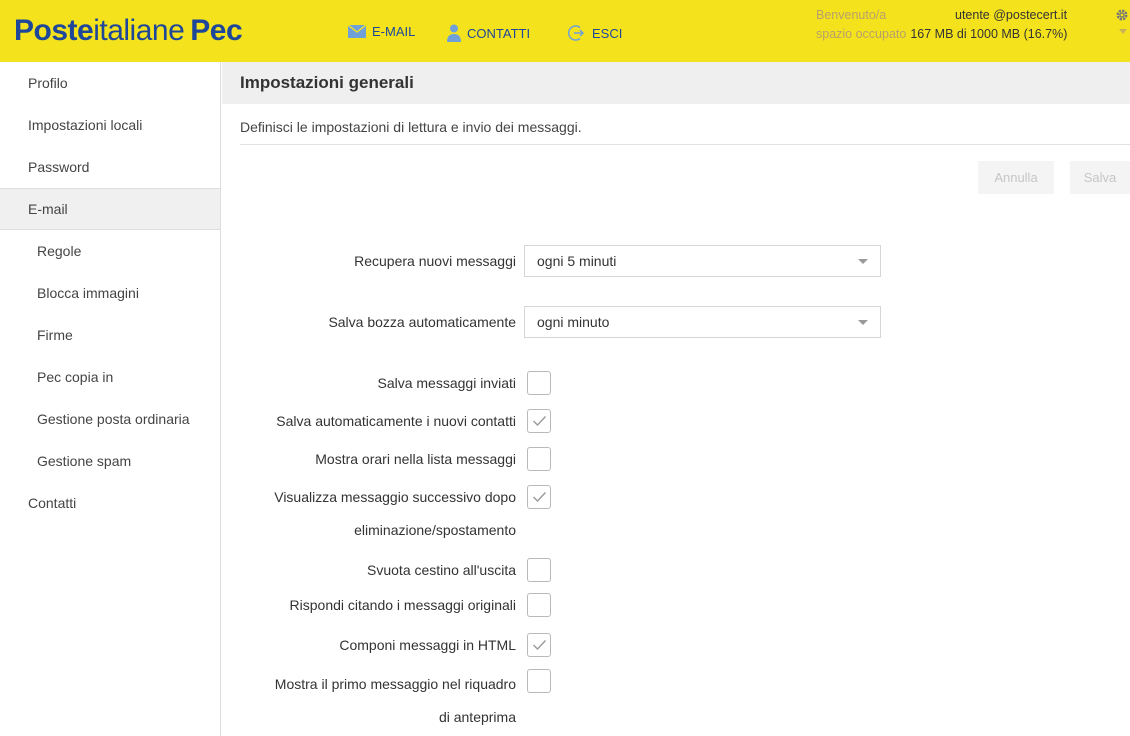  I want to click on envelope-icon, so click(357, 31).